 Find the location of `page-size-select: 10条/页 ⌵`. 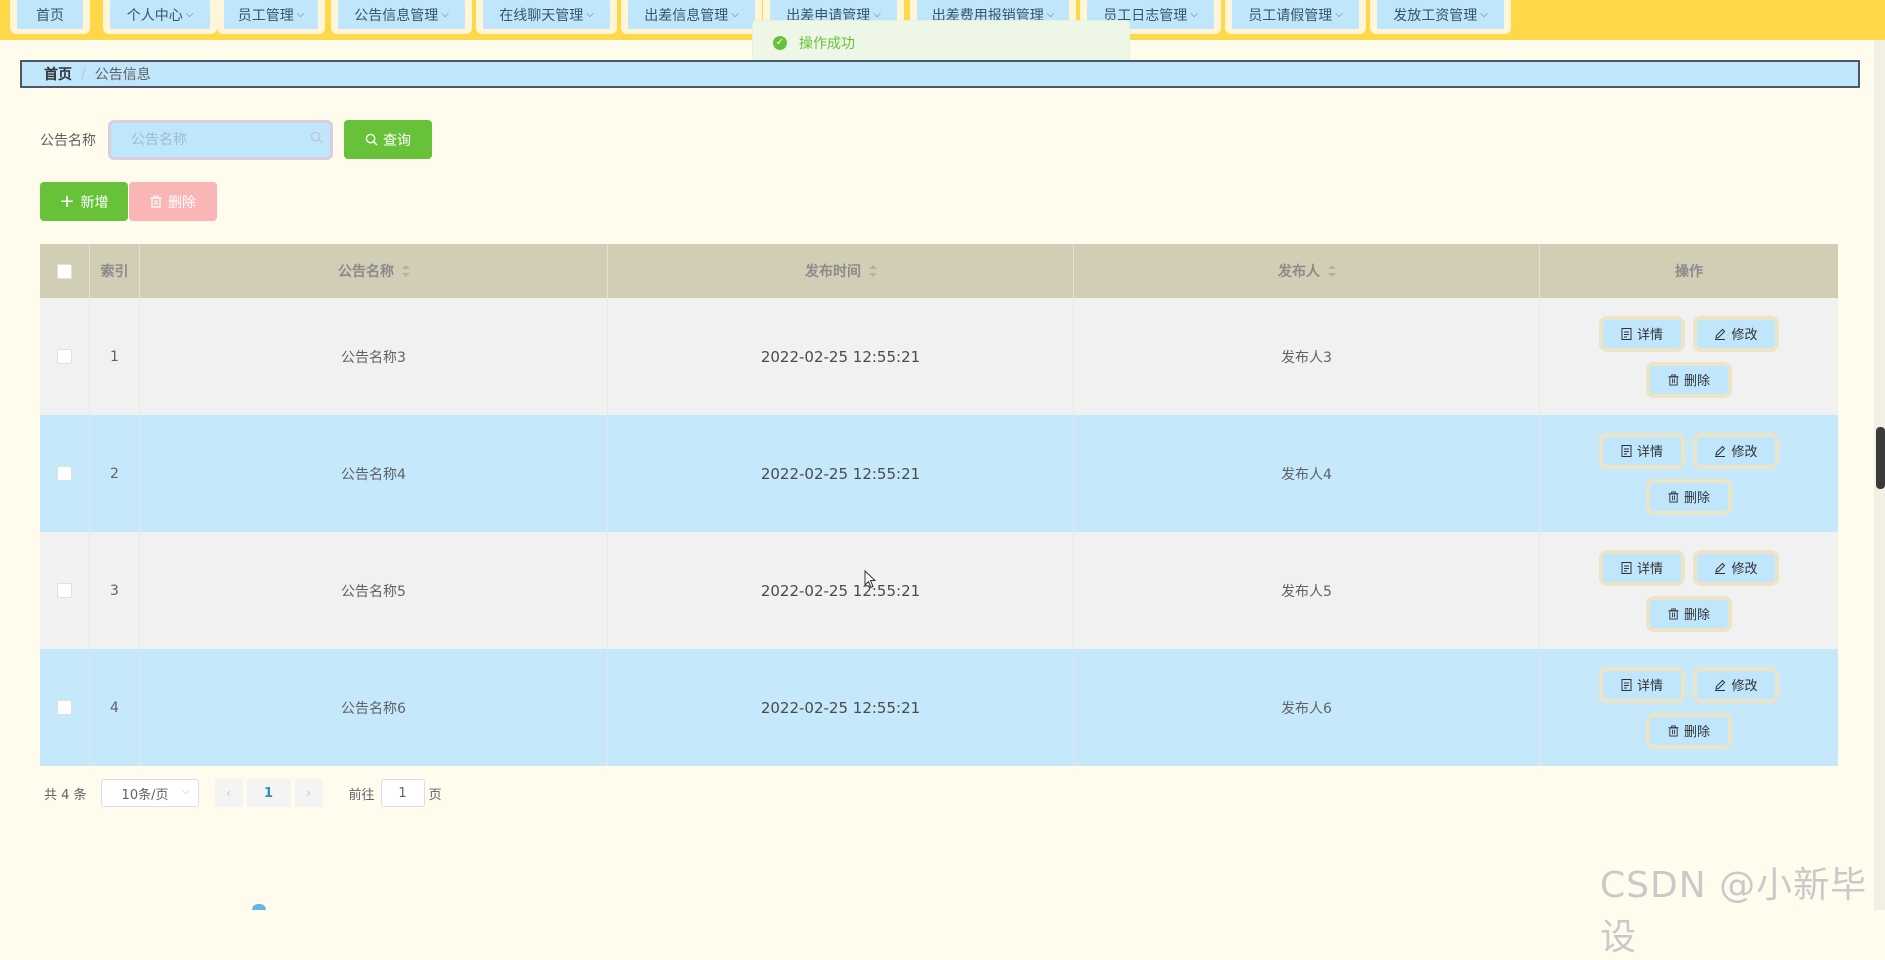

page-size-select: 10条/页 ⌵ is located at coordinates (149, 793).